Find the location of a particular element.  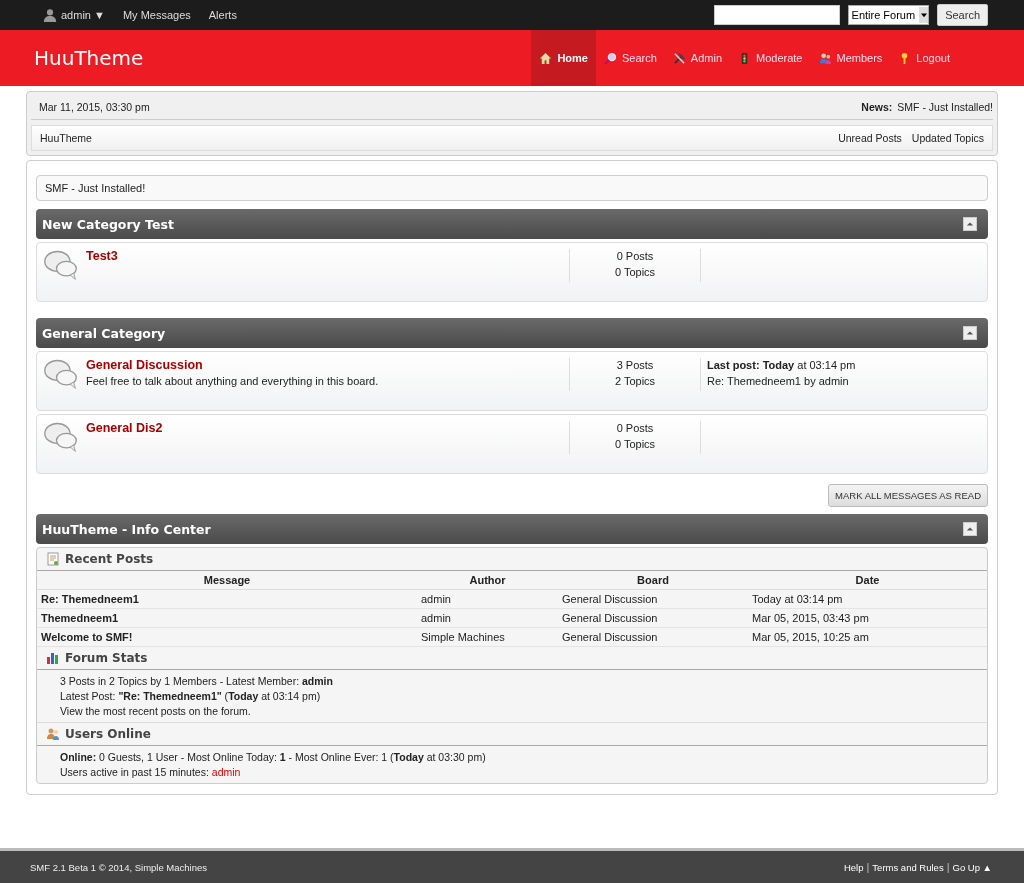

magnifier-icon is located at coordinates (610, 58).